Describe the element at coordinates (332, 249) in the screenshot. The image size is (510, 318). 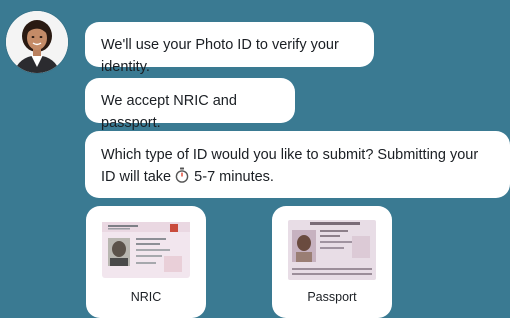
I see `passport-image` at that location.